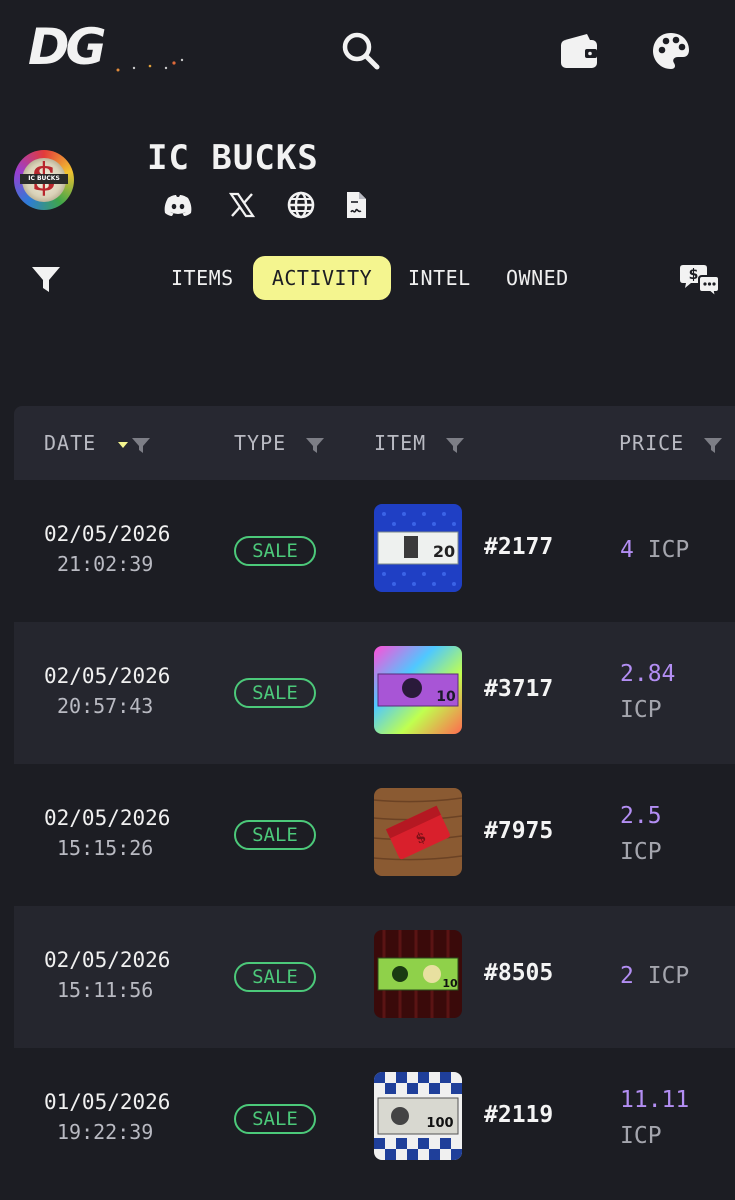 This screenshot has height=1200, width=735. I want to click on sort-desc-icon, so click(123, 445).